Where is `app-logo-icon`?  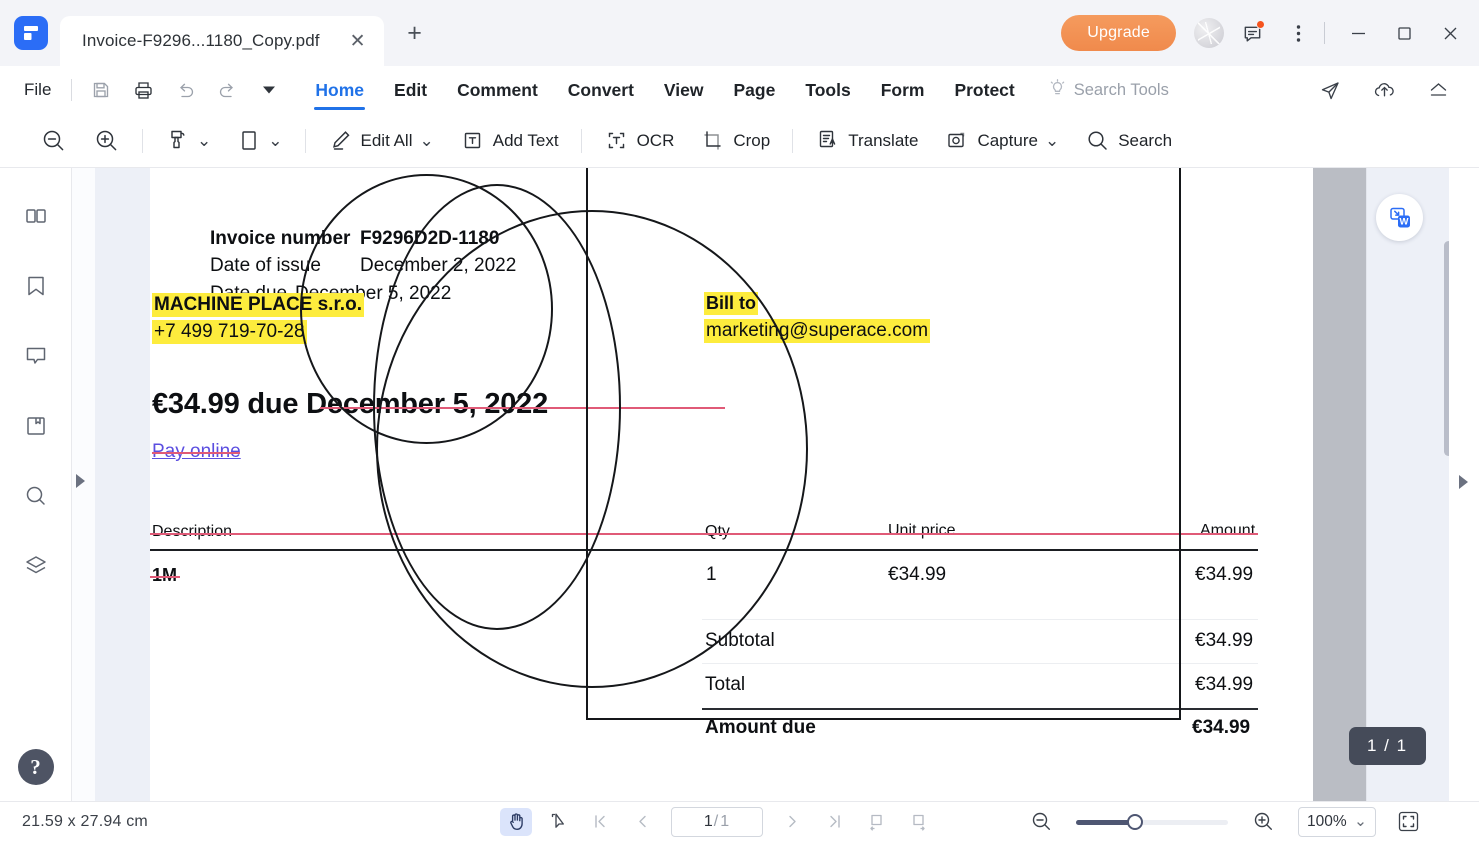 app-logo-icon is located at coordinates (31, 33).